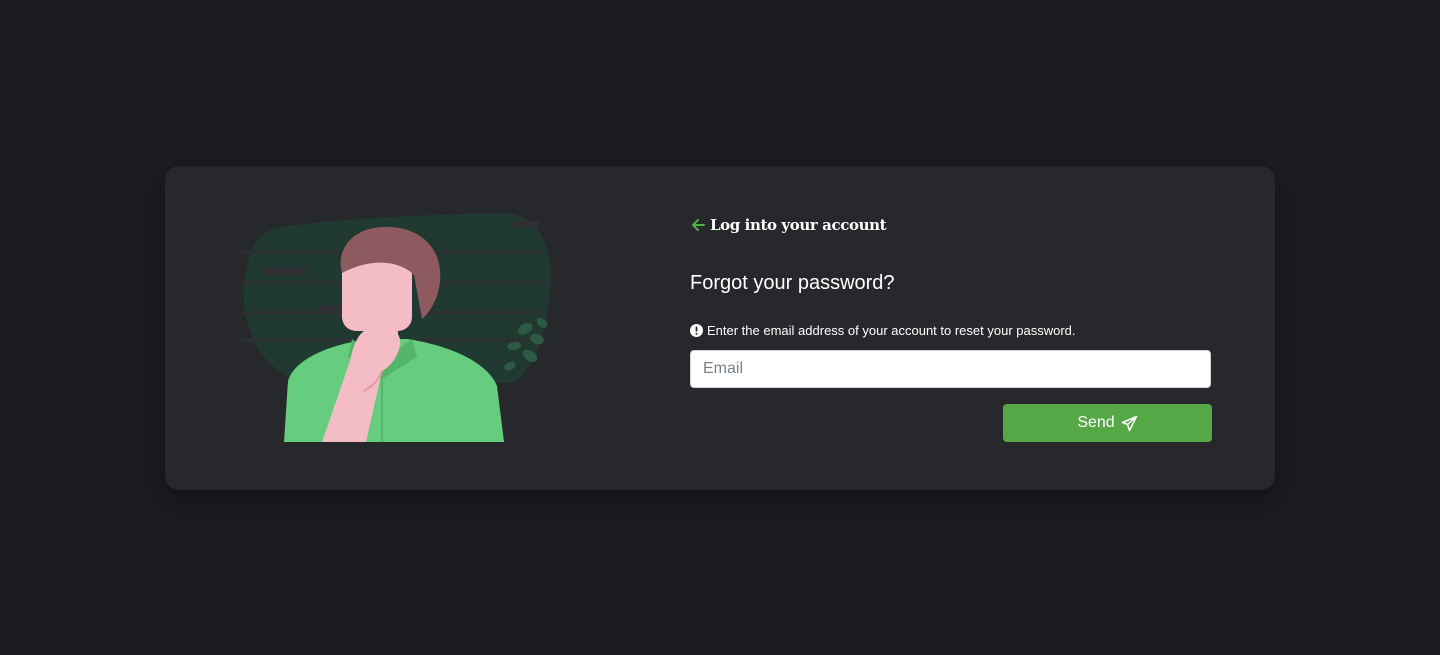 Image resolution: width=1440 pixels, height=655 pixels. Describe the element at coordinates (402, 327) in the screenshot. I see `thinking-person-illustration` at that location.